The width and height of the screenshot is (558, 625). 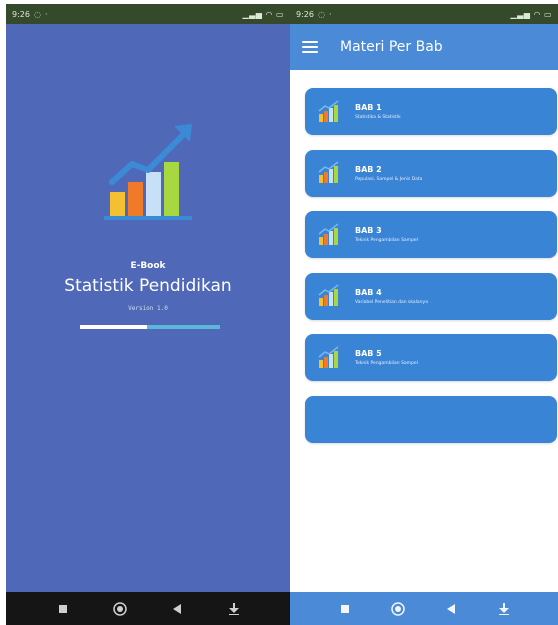 I want to click on chapter-description: Populasi, Sampel & Jenis Data, so click(x=389, y=179).